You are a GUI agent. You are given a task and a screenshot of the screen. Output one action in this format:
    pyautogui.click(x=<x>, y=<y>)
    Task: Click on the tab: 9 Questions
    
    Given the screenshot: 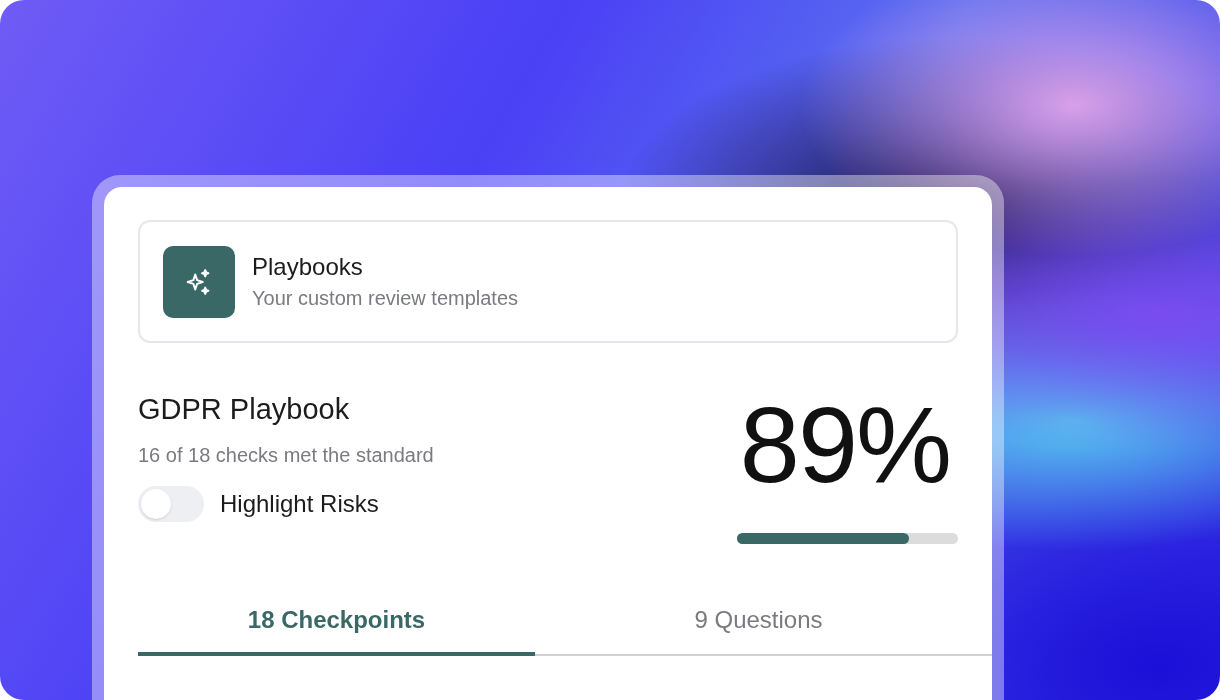 What is the action you would take?
    pyautogui.click(x=763, y=629)
    